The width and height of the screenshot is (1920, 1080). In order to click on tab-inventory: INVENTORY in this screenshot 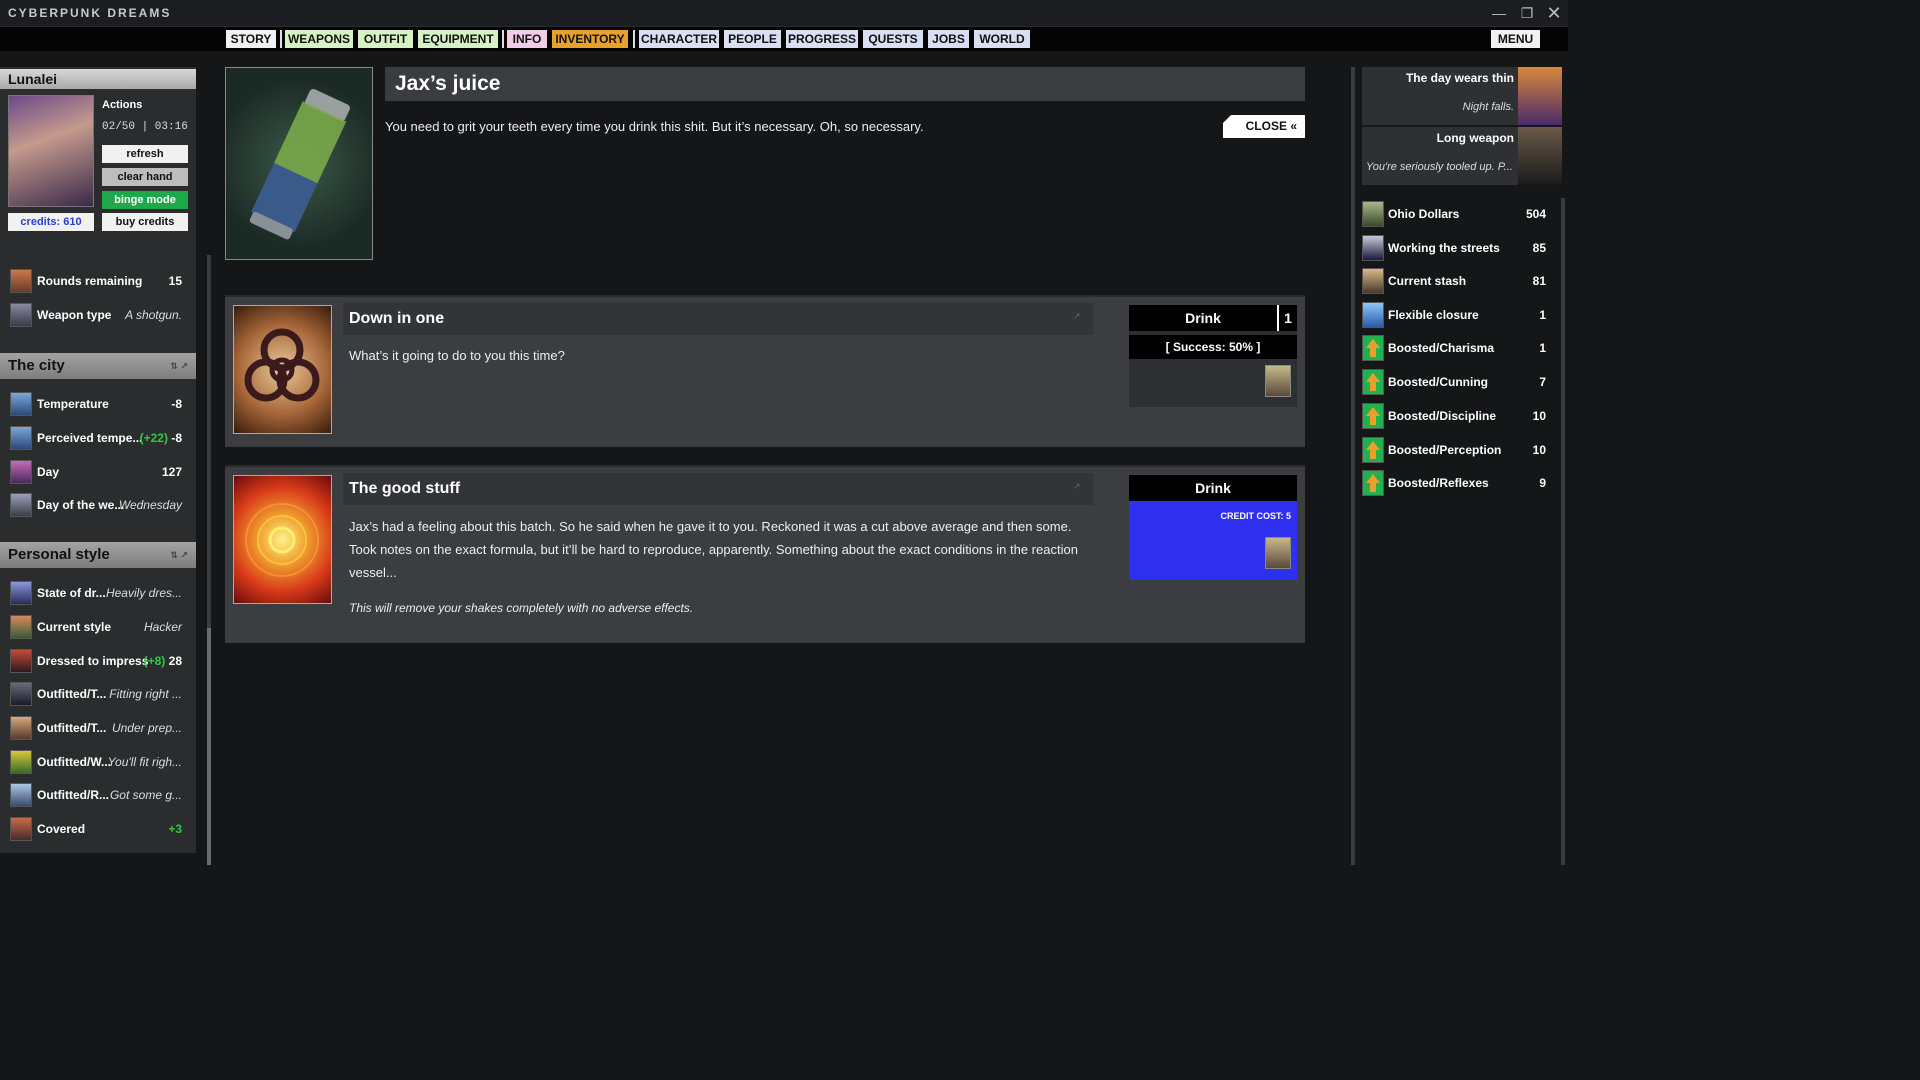, I will do `click(590, 39)`.